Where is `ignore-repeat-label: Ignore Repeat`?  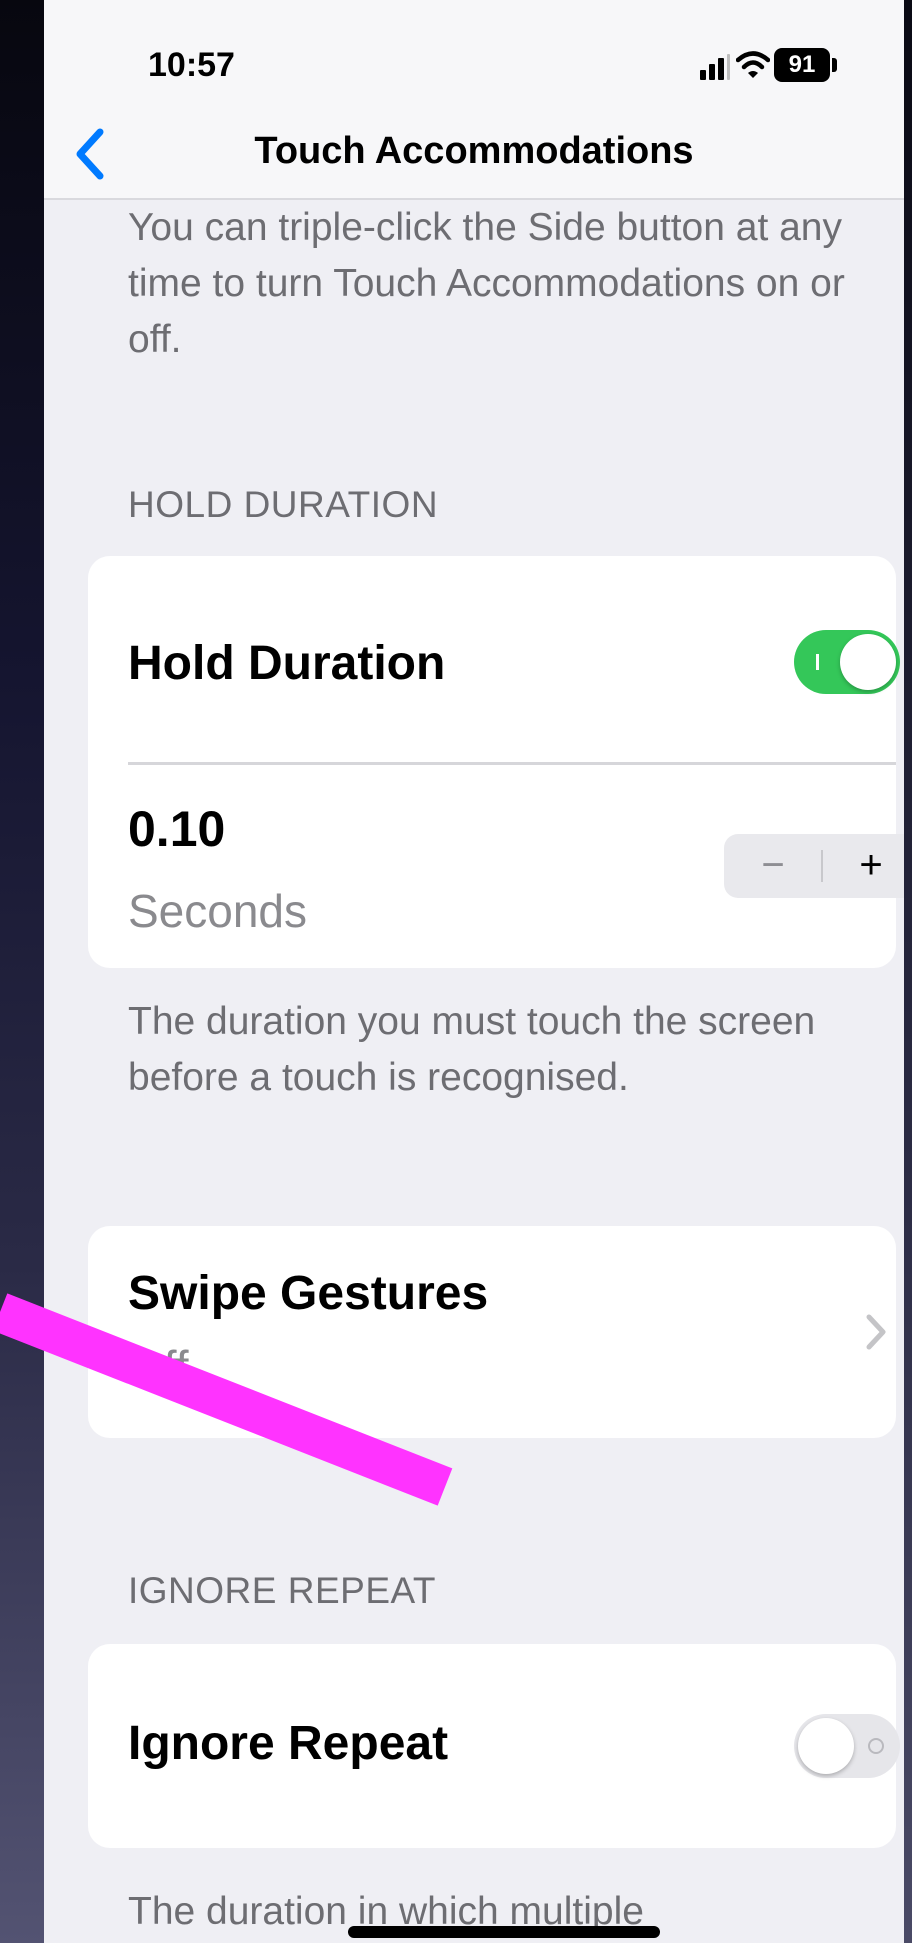
ignore-repeat-label: Ignore Repeat is located at coordinates (288, 1743).